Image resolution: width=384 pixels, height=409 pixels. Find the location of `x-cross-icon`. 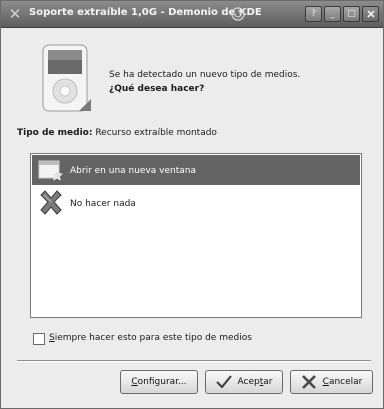

x-cross-icon is located at coordinates (51, 202).